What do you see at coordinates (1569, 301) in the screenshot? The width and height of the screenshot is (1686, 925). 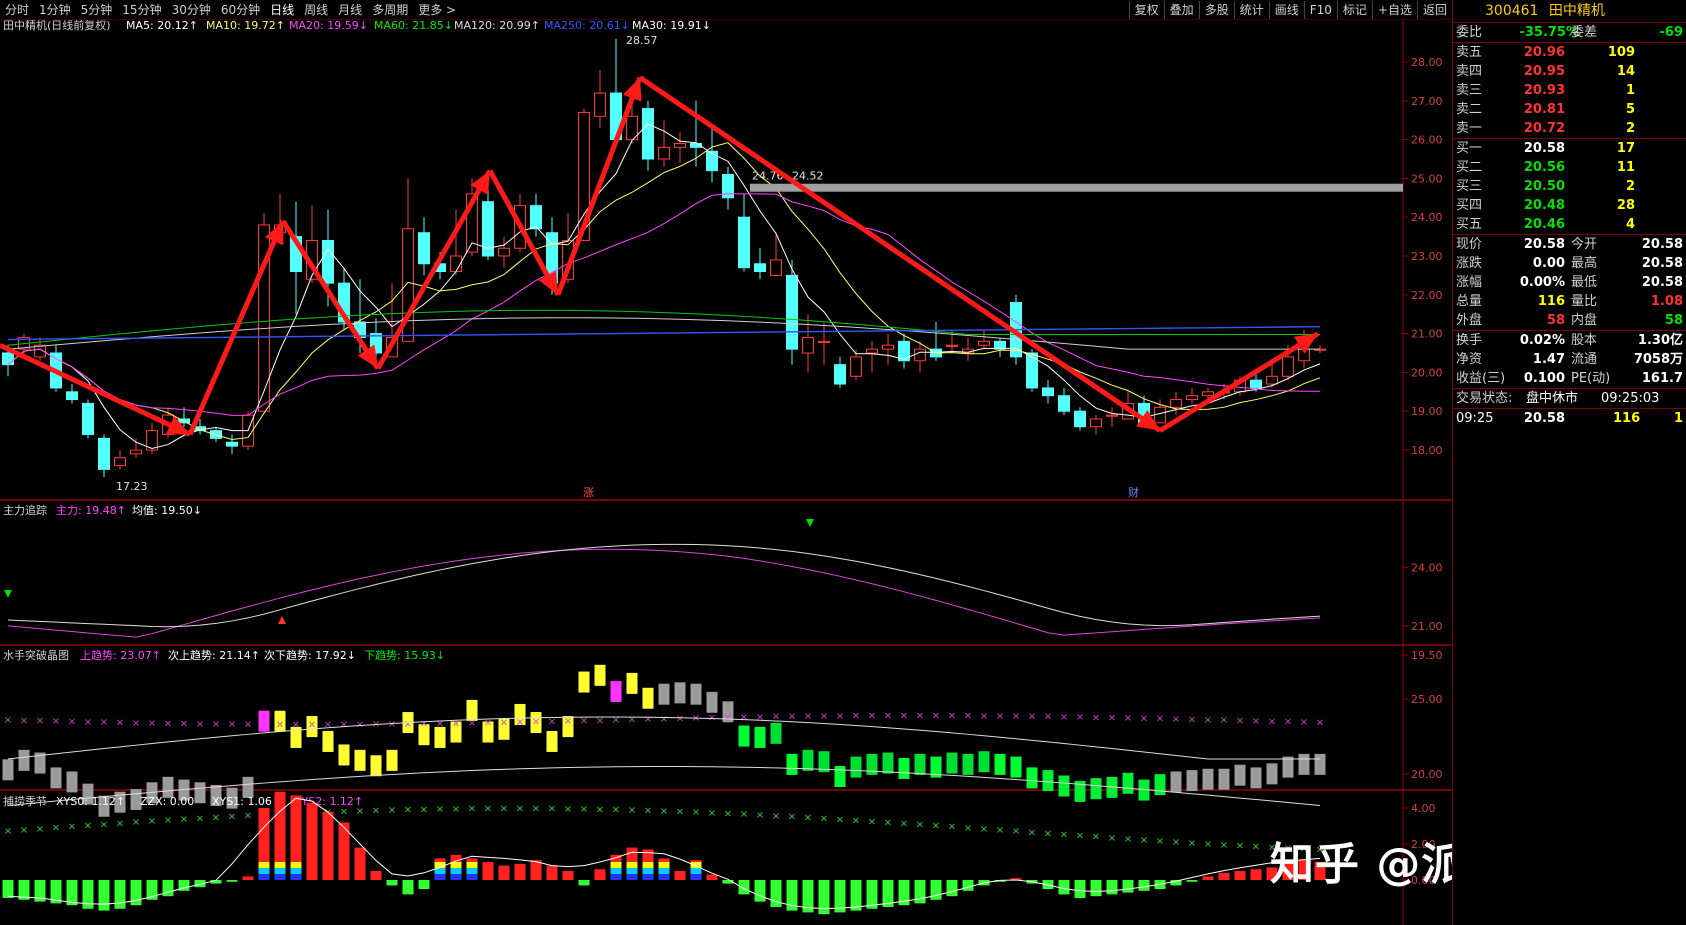 I see `stat-row: 总量 116 量比 1.08` at bounding box center [1569, 301].